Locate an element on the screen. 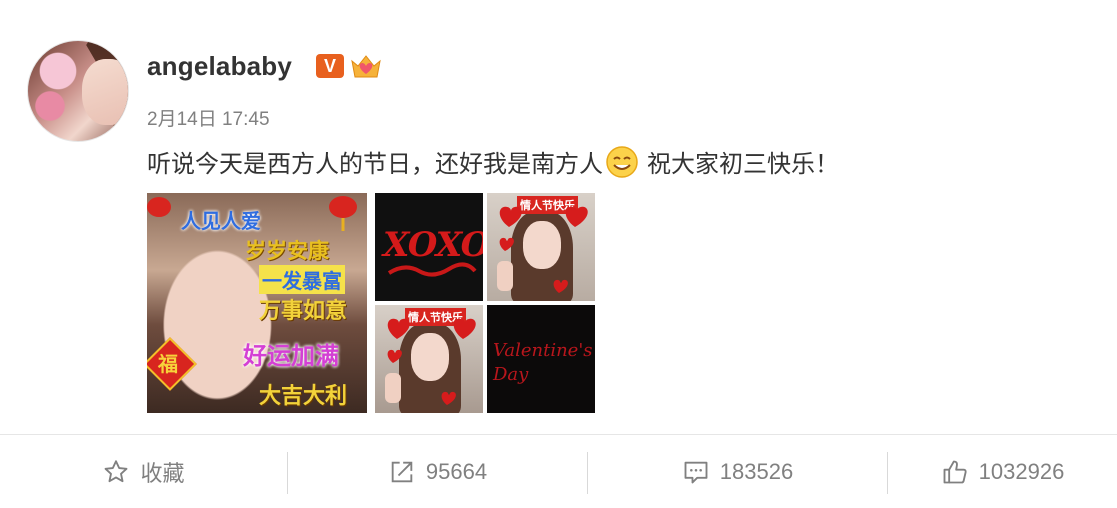 This screenshot has height=508, width=1117. smile-emoji-icon is located at coordinates (622, 161).